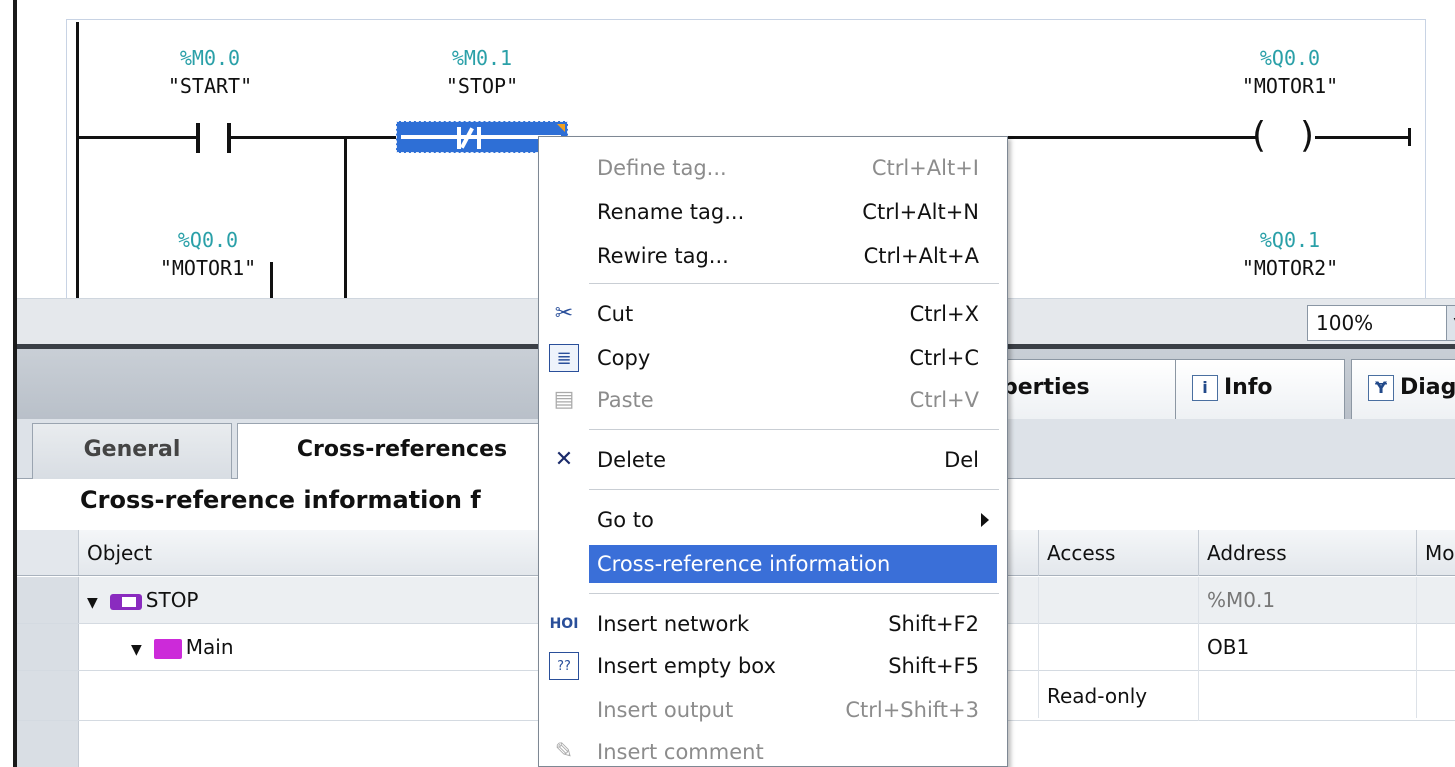 Image resolution: width=1455 pixels, height=767 pixels. Describe the element at coordinates (210, 86) in the screenshot. I see `start-symbol: "START"` at that location.